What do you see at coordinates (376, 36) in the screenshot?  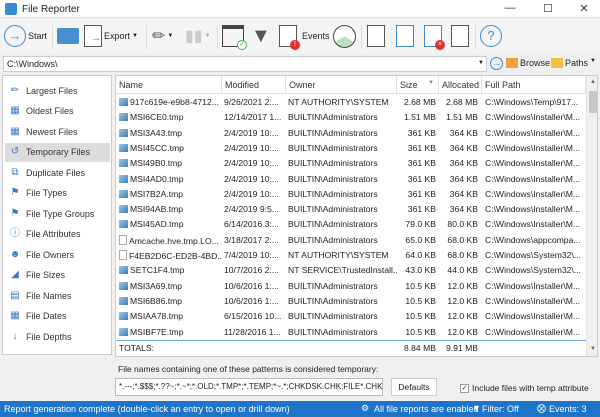 I see `copy-button` at bounding box center [376, 36].